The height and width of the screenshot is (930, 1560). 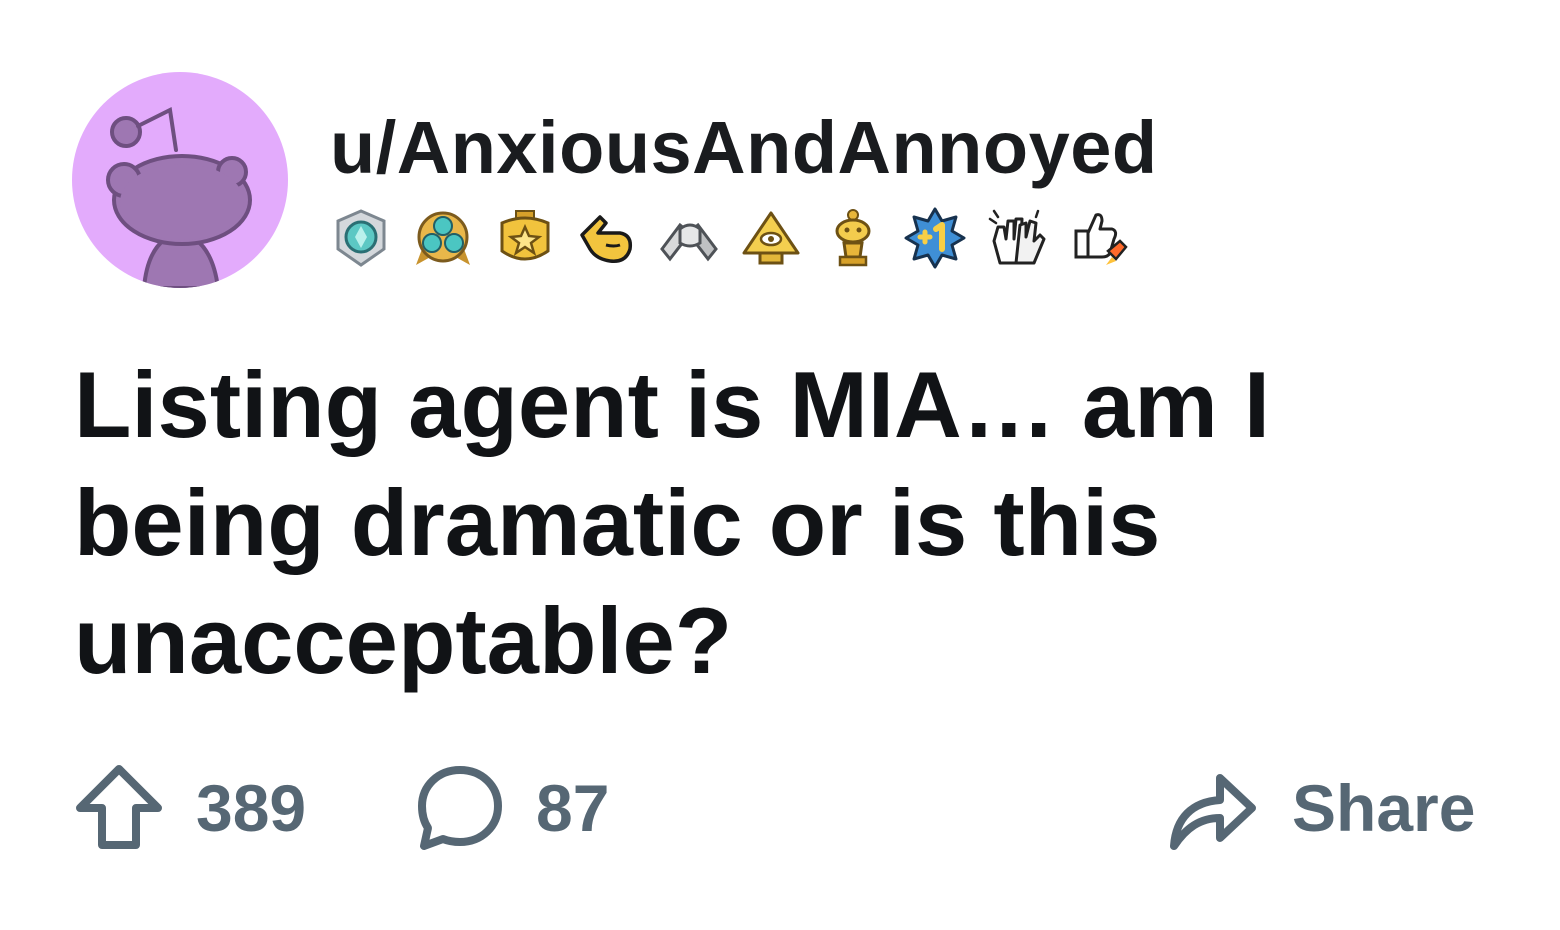 I want to click on post-actions-bar: 389 87 Share, so click(x=780, y=808).